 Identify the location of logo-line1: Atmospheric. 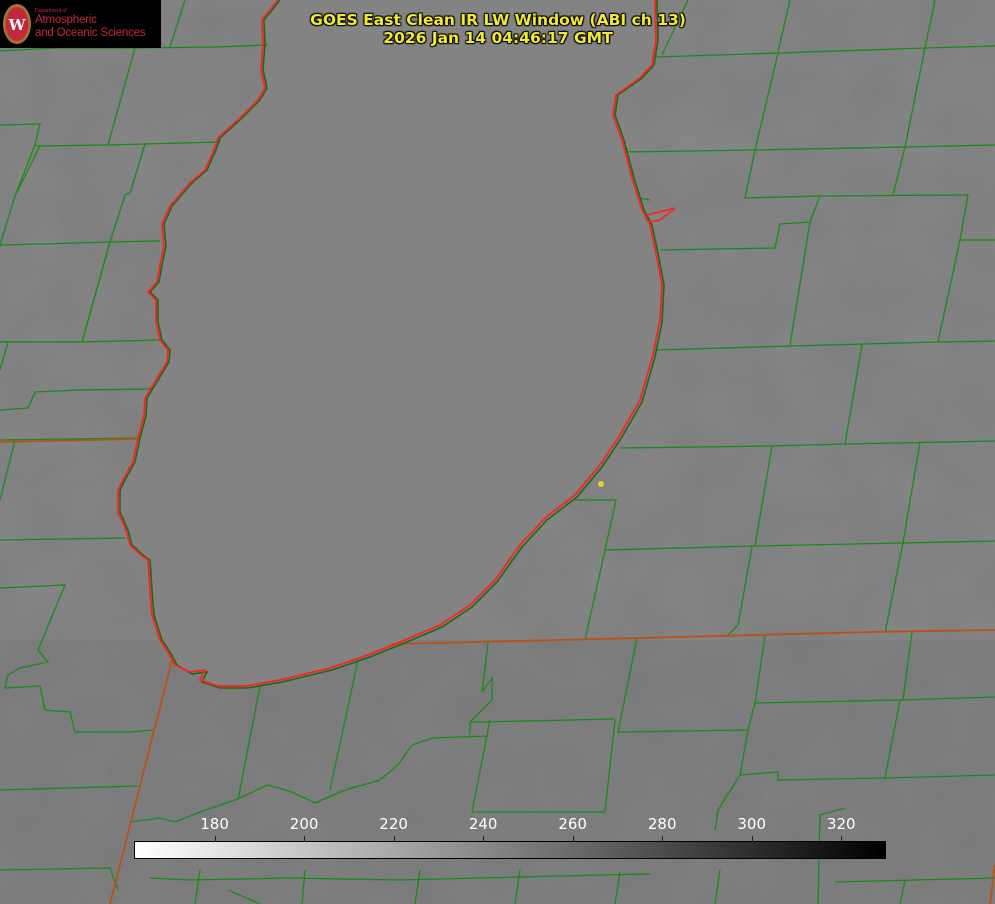
(66, 20).